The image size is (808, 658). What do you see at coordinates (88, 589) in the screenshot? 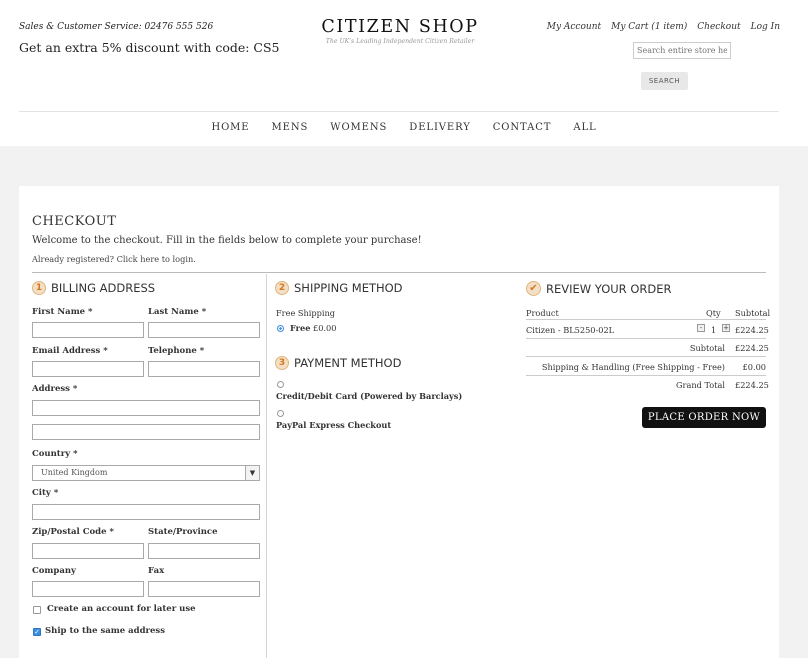
I see `company-field` at bounding box center [88, 589].